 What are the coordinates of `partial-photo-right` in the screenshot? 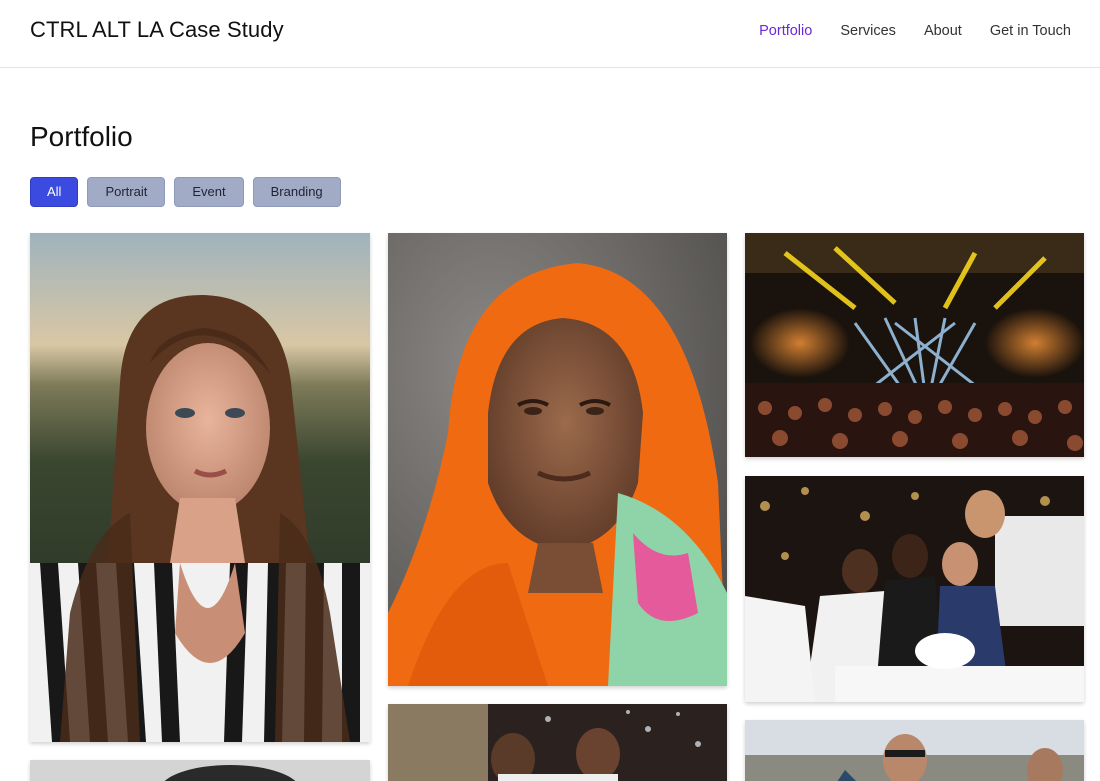 It's located at (914, 750).